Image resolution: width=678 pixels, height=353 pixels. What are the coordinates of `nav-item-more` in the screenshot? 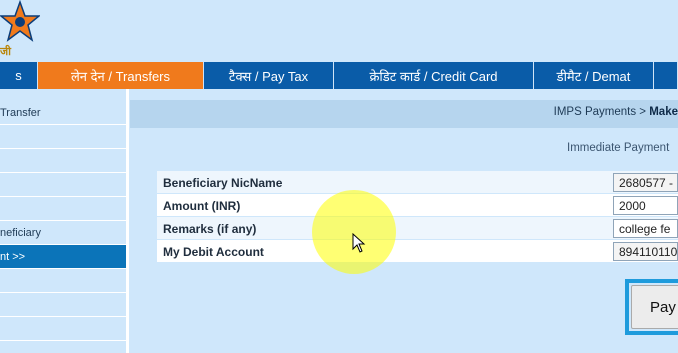 It's located at (666, 75).